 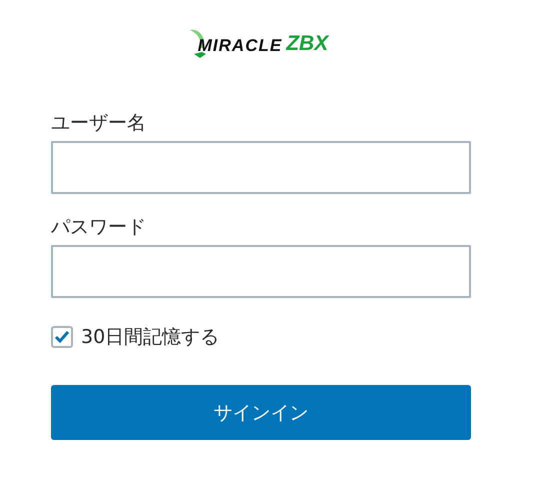 What do you see at coordinates (62, 337) in the screenshot?
I see `checkbox` at bounding box center [62, 337].